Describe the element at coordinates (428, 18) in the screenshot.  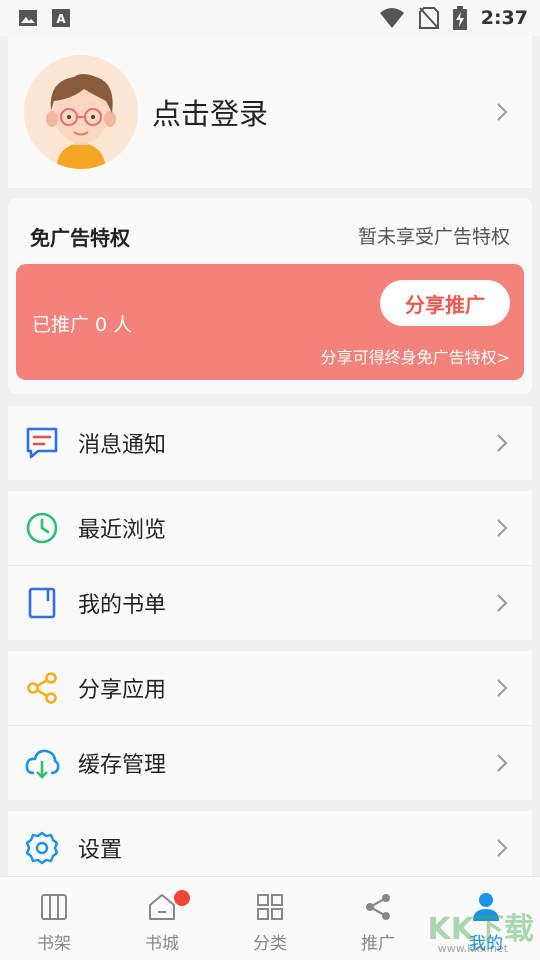
I see `no-sim-icon` at that location.